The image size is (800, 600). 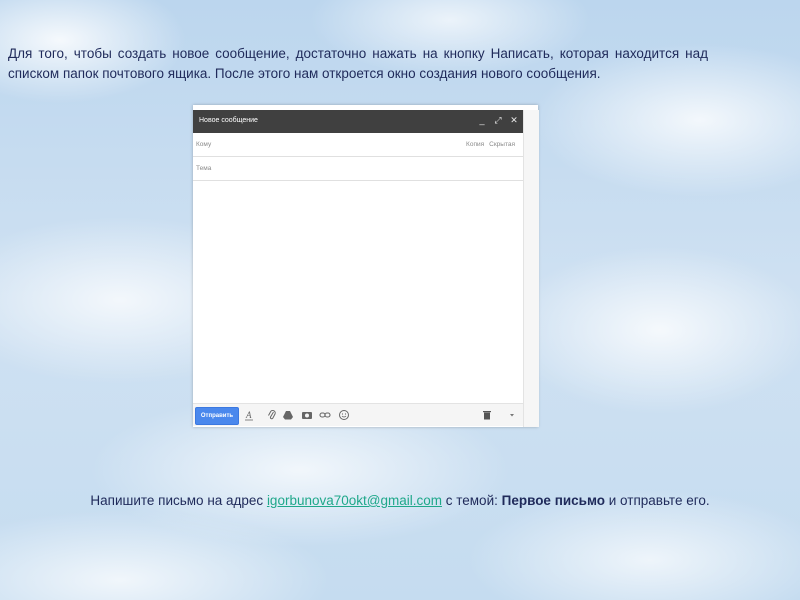 What do you see at coordinates (358, 414) in the screenshot?
I see `compose-toolbar: Отправить A` at bounding box center [358, 414].